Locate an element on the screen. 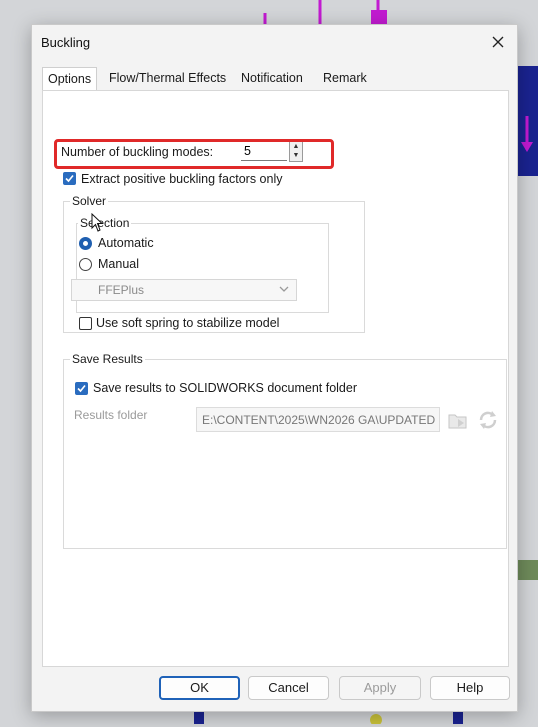 Image resolution: width=538 pixels, height=727 pixels. automatic-label: Automatic is located at coordinates (126, 243).